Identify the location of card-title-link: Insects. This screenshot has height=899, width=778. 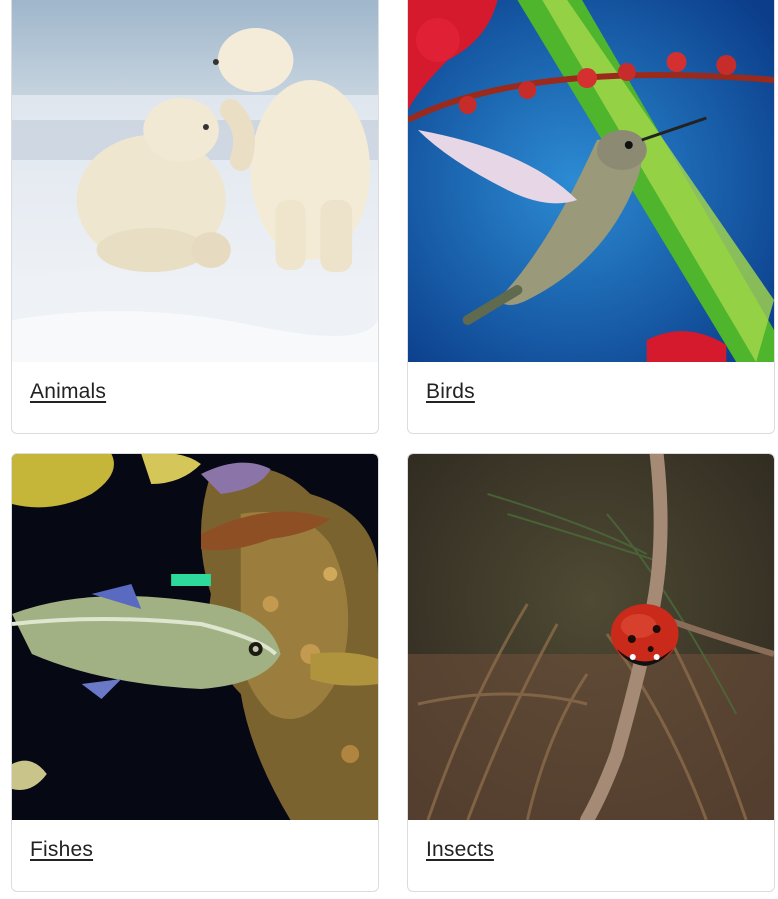
(460, 849).